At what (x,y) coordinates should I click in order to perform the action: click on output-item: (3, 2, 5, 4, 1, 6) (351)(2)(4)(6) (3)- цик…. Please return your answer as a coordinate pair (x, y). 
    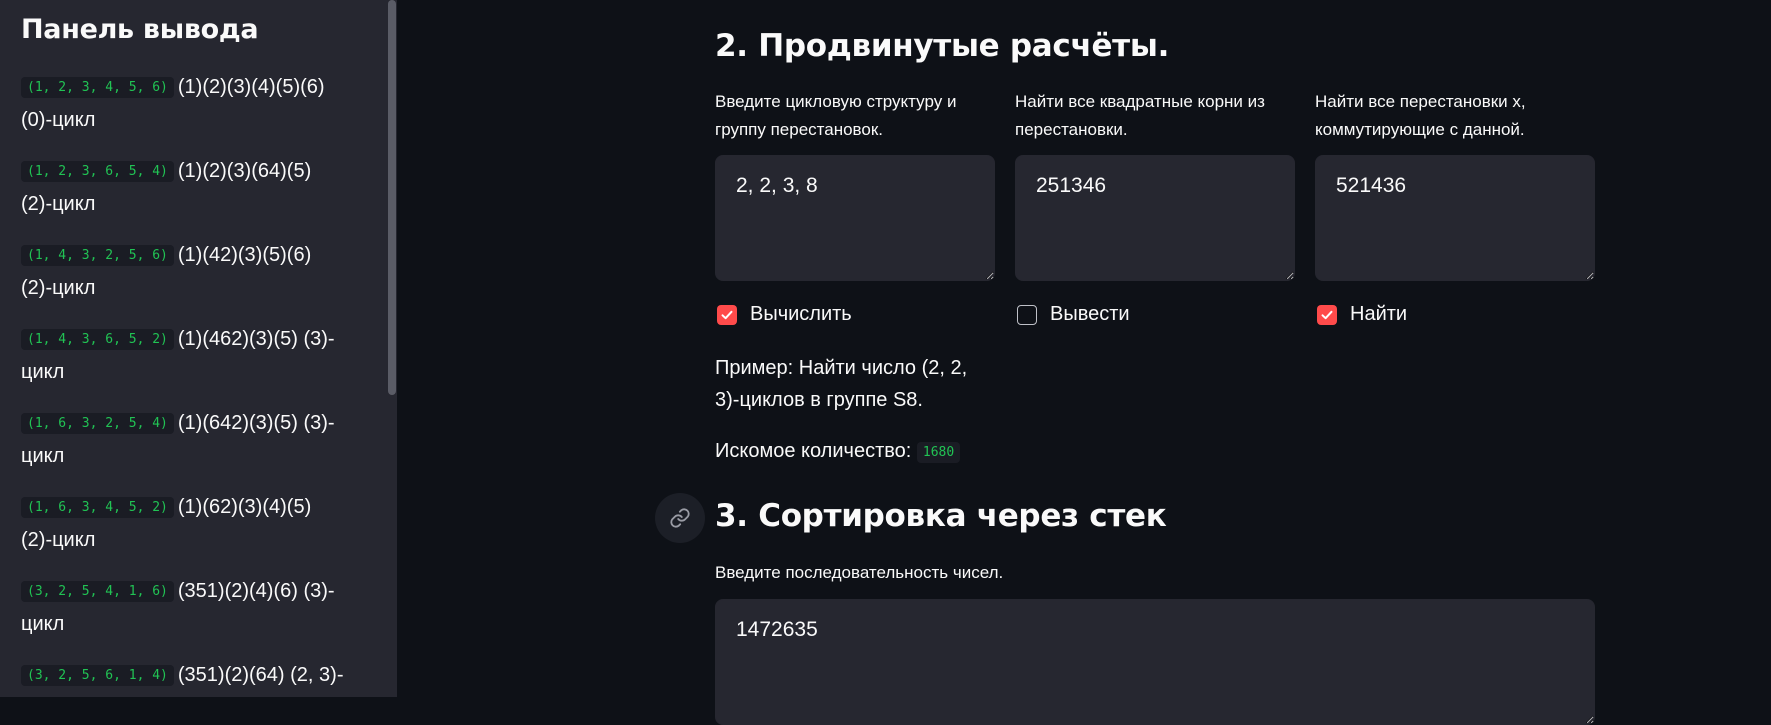
    Looking at the image, I should click on (196, 618).